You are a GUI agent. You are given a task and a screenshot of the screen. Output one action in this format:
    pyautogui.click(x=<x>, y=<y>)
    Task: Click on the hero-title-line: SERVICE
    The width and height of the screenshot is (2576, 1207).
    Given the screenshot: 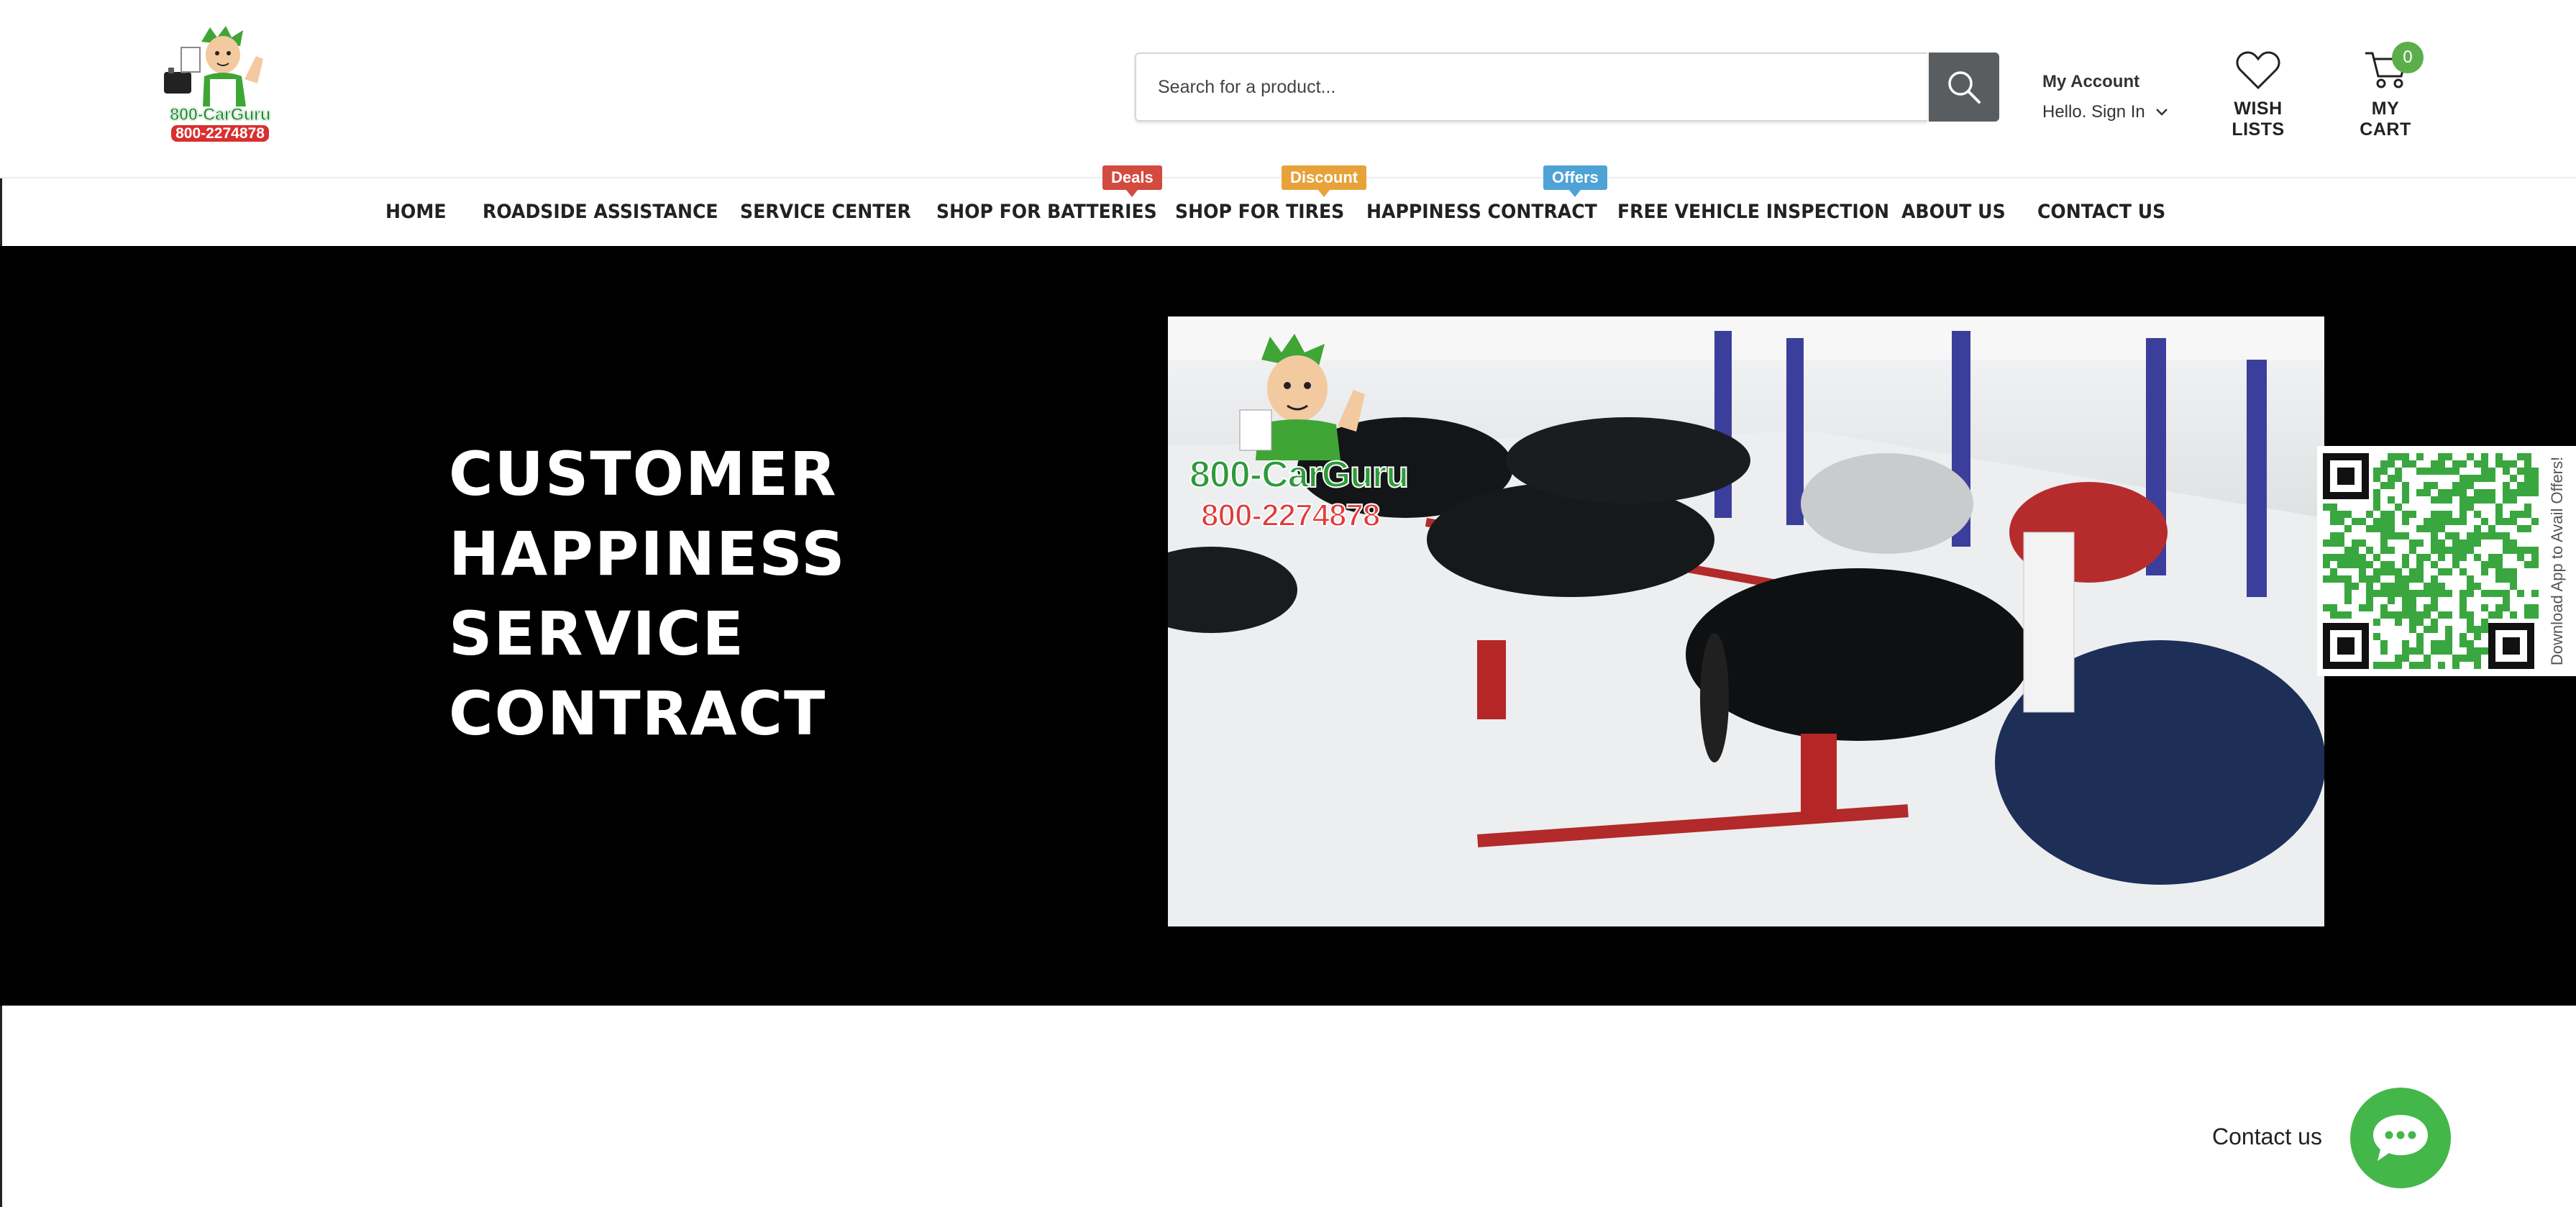 What is the action you would take?
    pyautogui.click(x=597, y=634)
    